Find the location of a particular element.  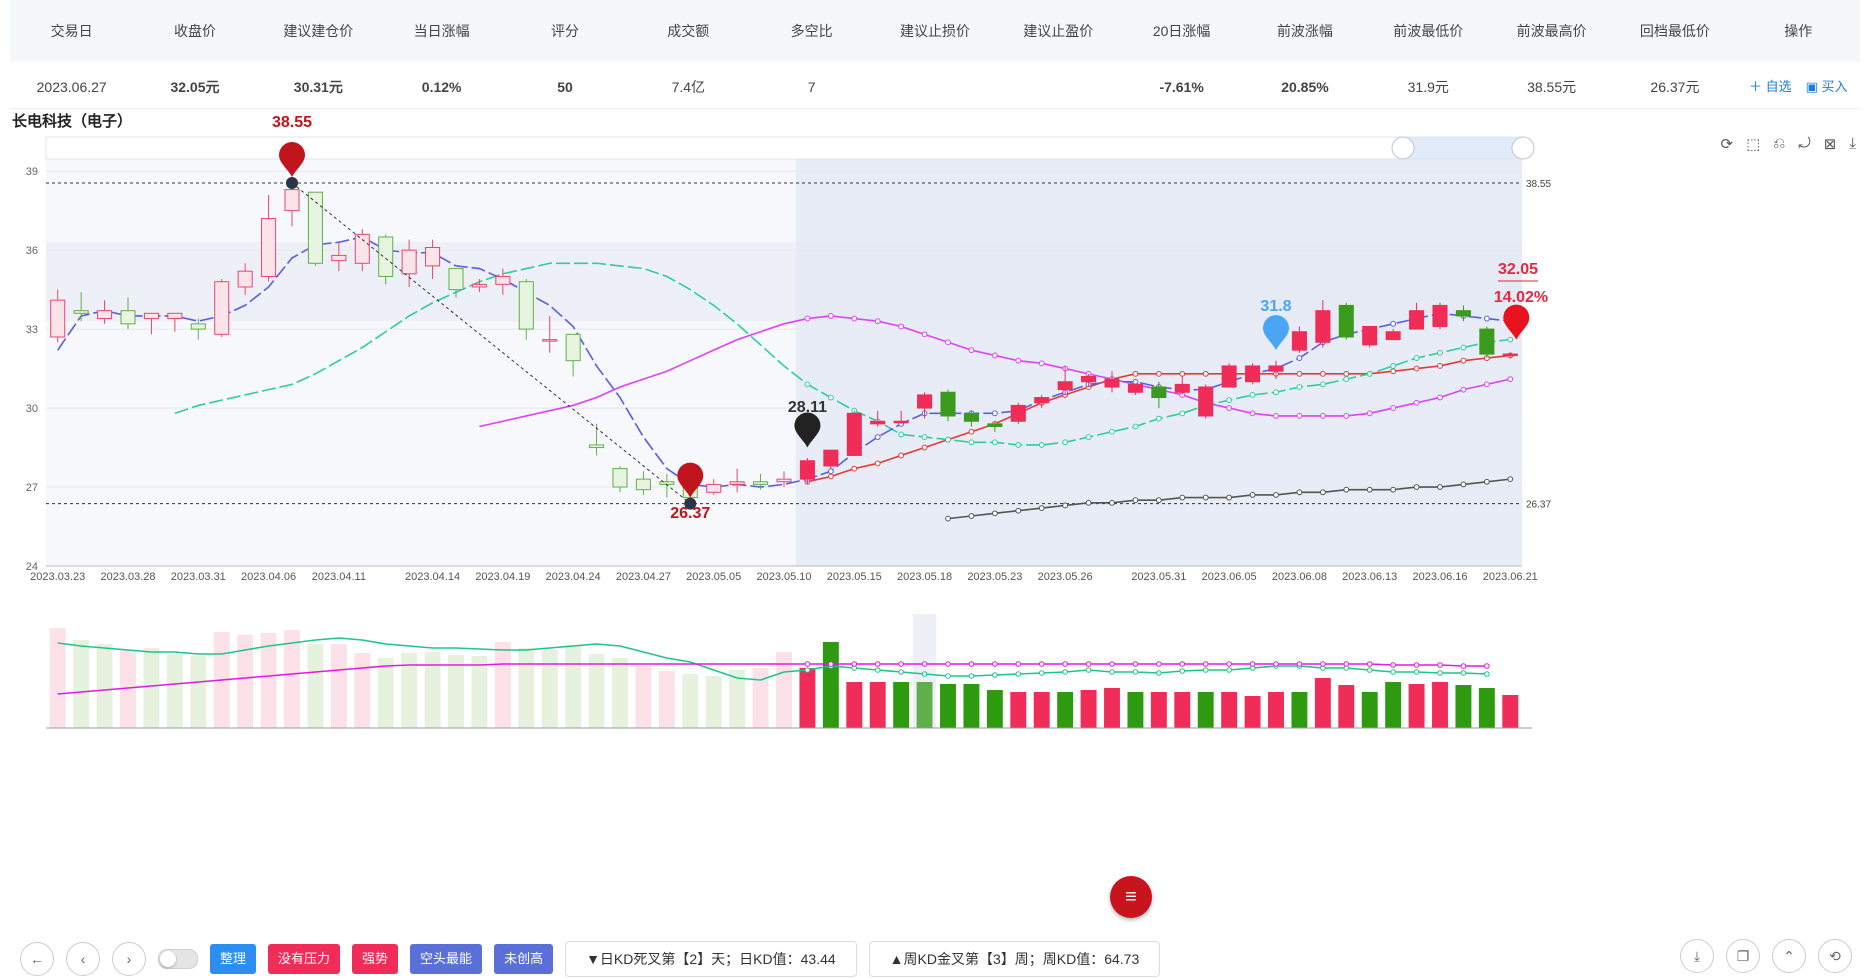

high-line-label: 38.55 is located at coordinates (1538, 184).